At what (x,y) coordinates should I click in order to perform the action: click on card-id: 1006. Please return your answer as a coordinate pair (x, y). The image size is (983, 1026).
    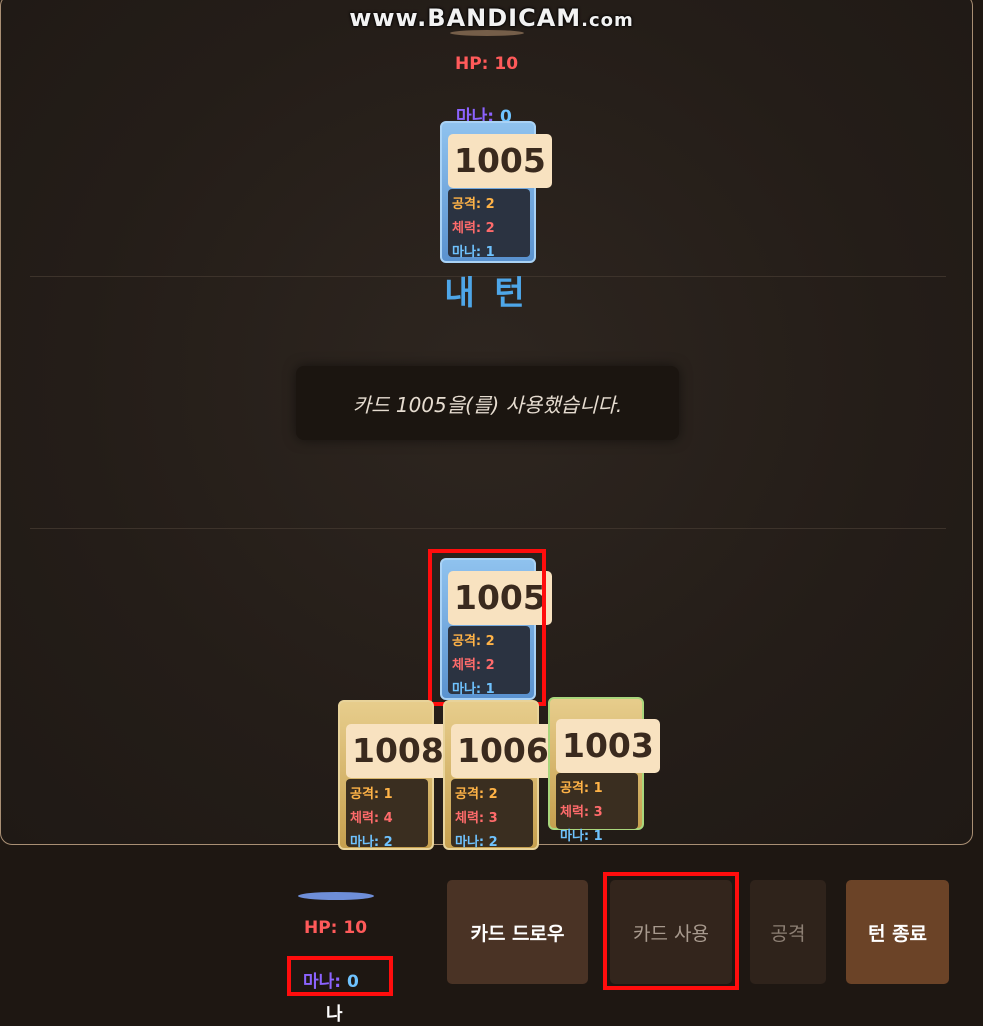
    Looking at the image, I should click on (503, 751).